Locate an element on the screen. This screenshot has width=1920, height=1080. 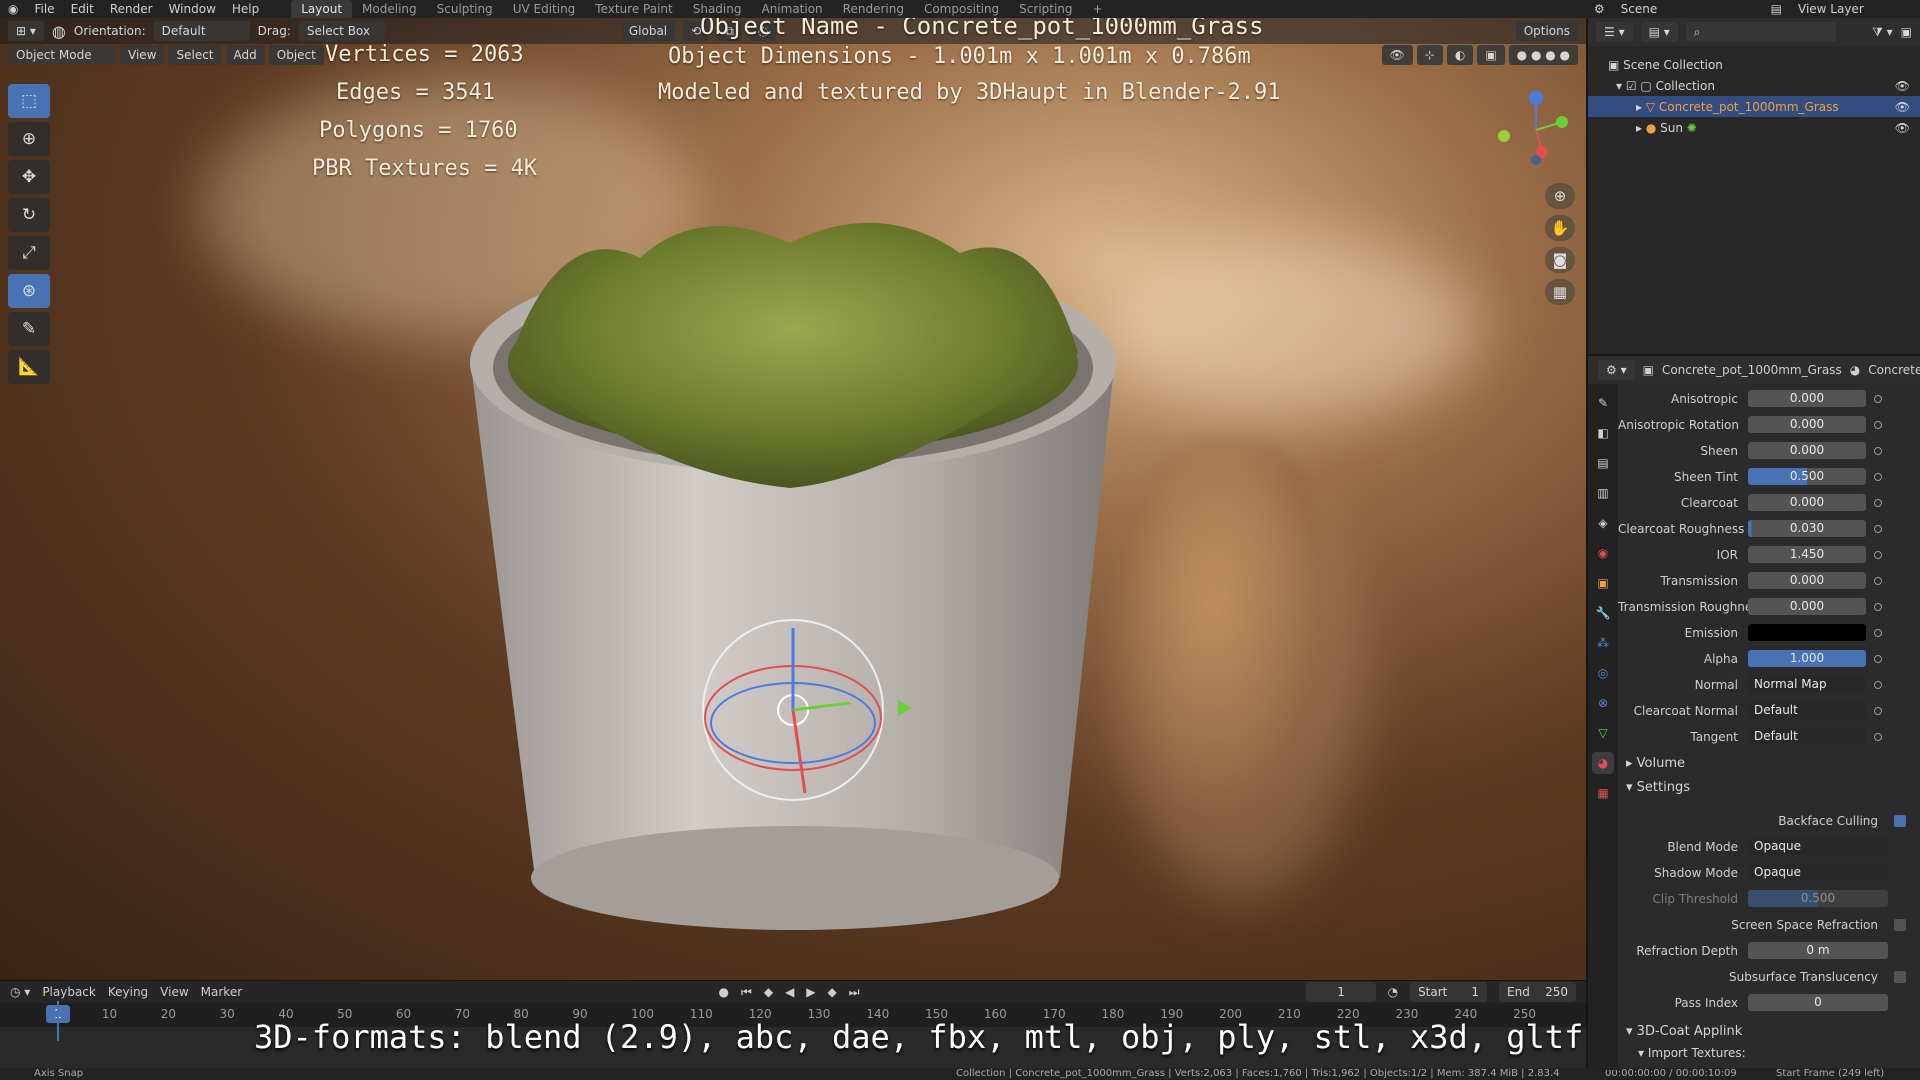
clip-threshold-field: 0.500 is located at coordinates (1818, 898).